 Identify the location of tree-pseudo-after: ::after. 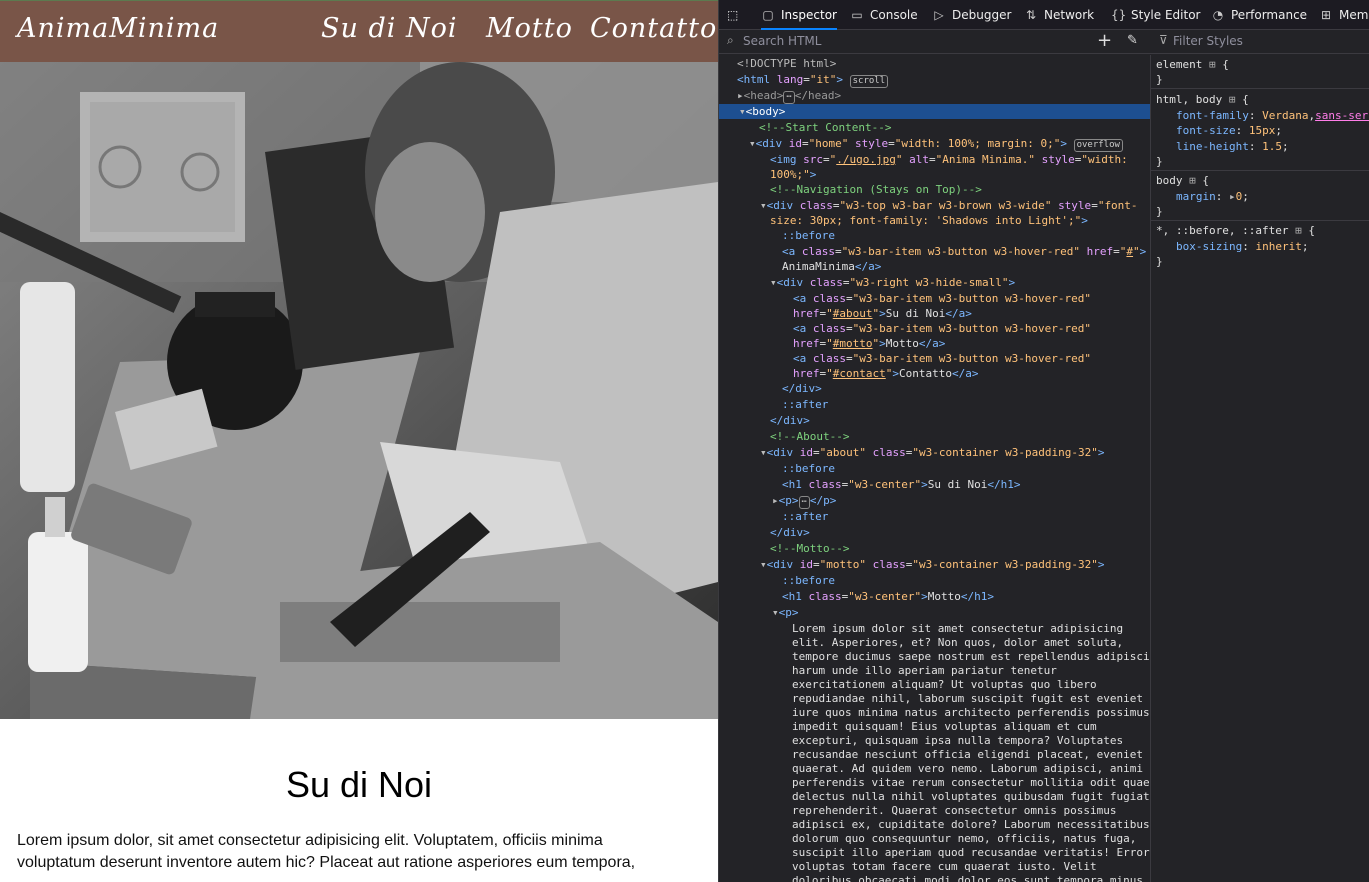
(805, 404).